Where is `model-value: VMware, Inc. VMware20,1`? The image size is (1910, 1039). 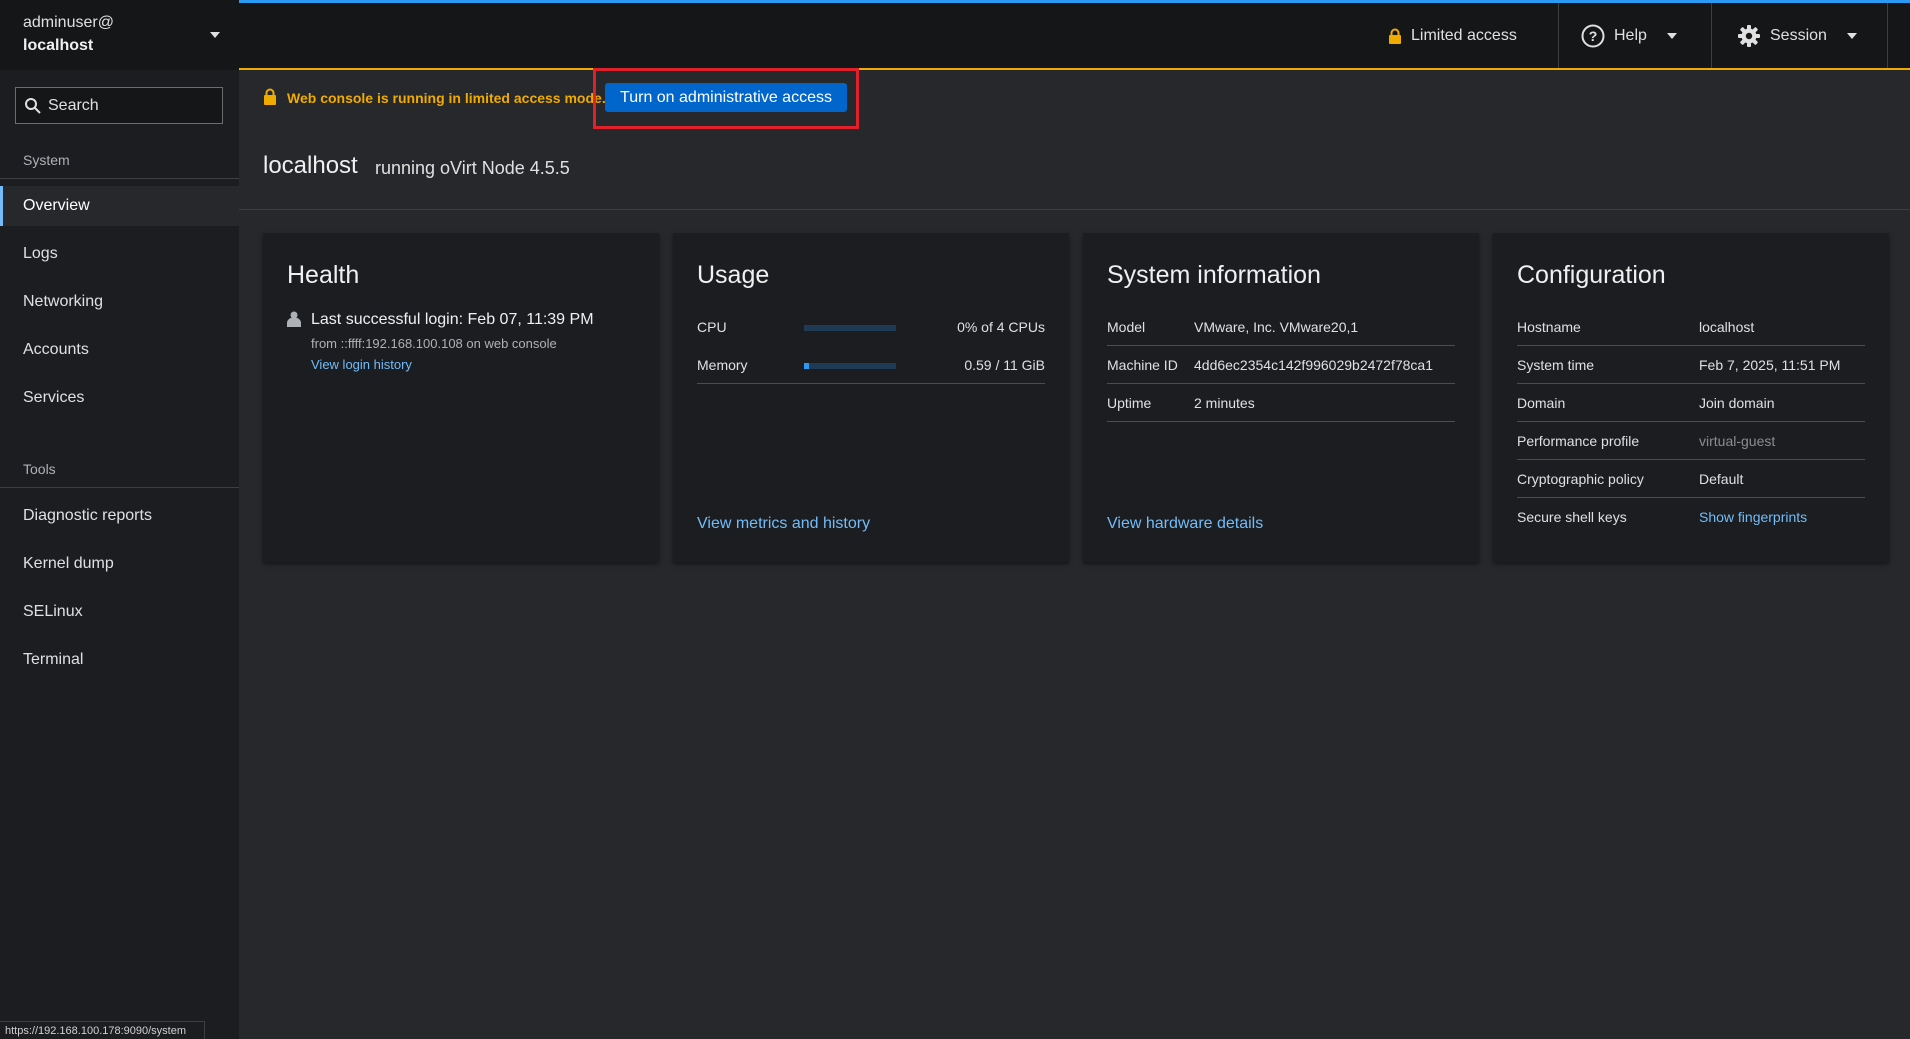
model-value: VMware, Inc. VMware20,1 is located at coordinates (1276, 327).